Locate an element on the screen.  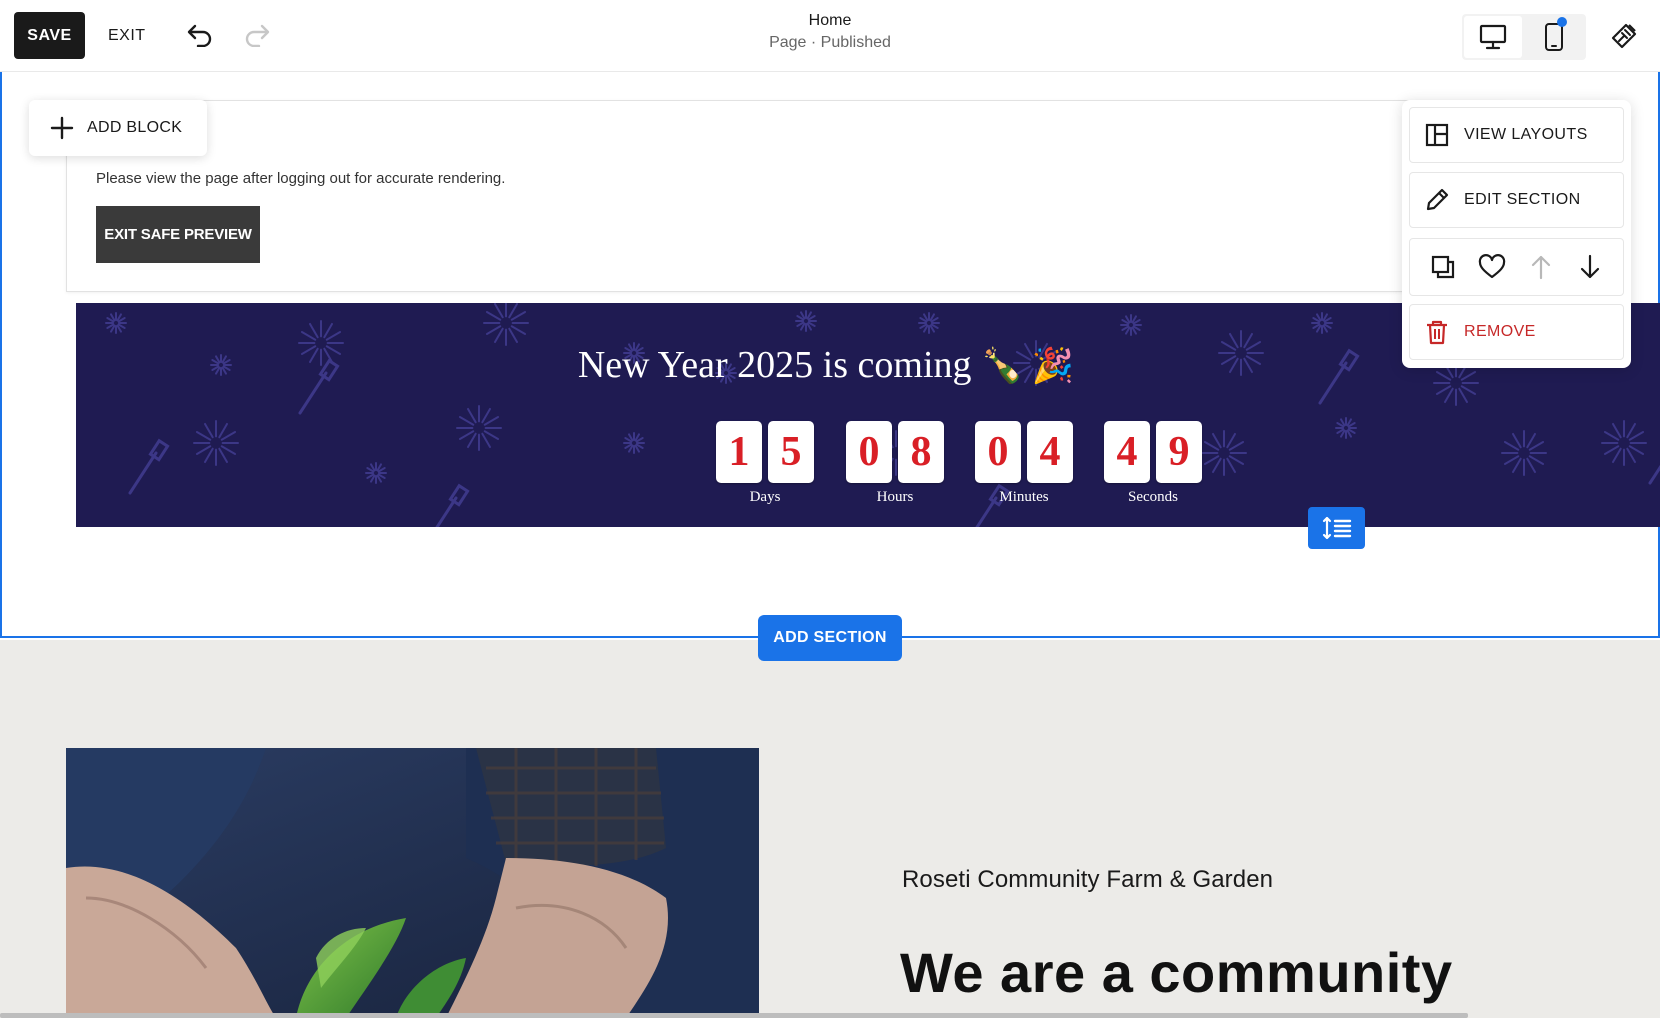
section-spacing-handle is located at coordinates (1336, 528).